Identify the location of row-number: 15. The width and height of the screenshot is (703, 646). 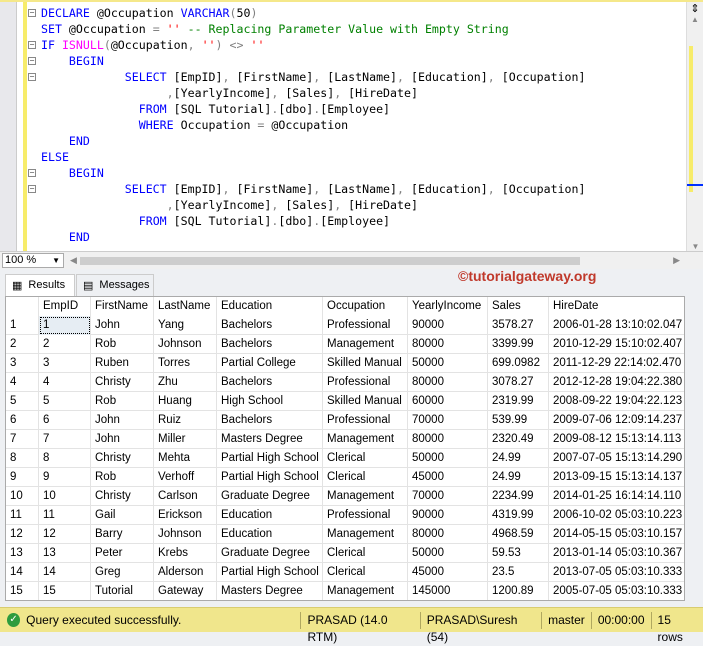
(22, 591).